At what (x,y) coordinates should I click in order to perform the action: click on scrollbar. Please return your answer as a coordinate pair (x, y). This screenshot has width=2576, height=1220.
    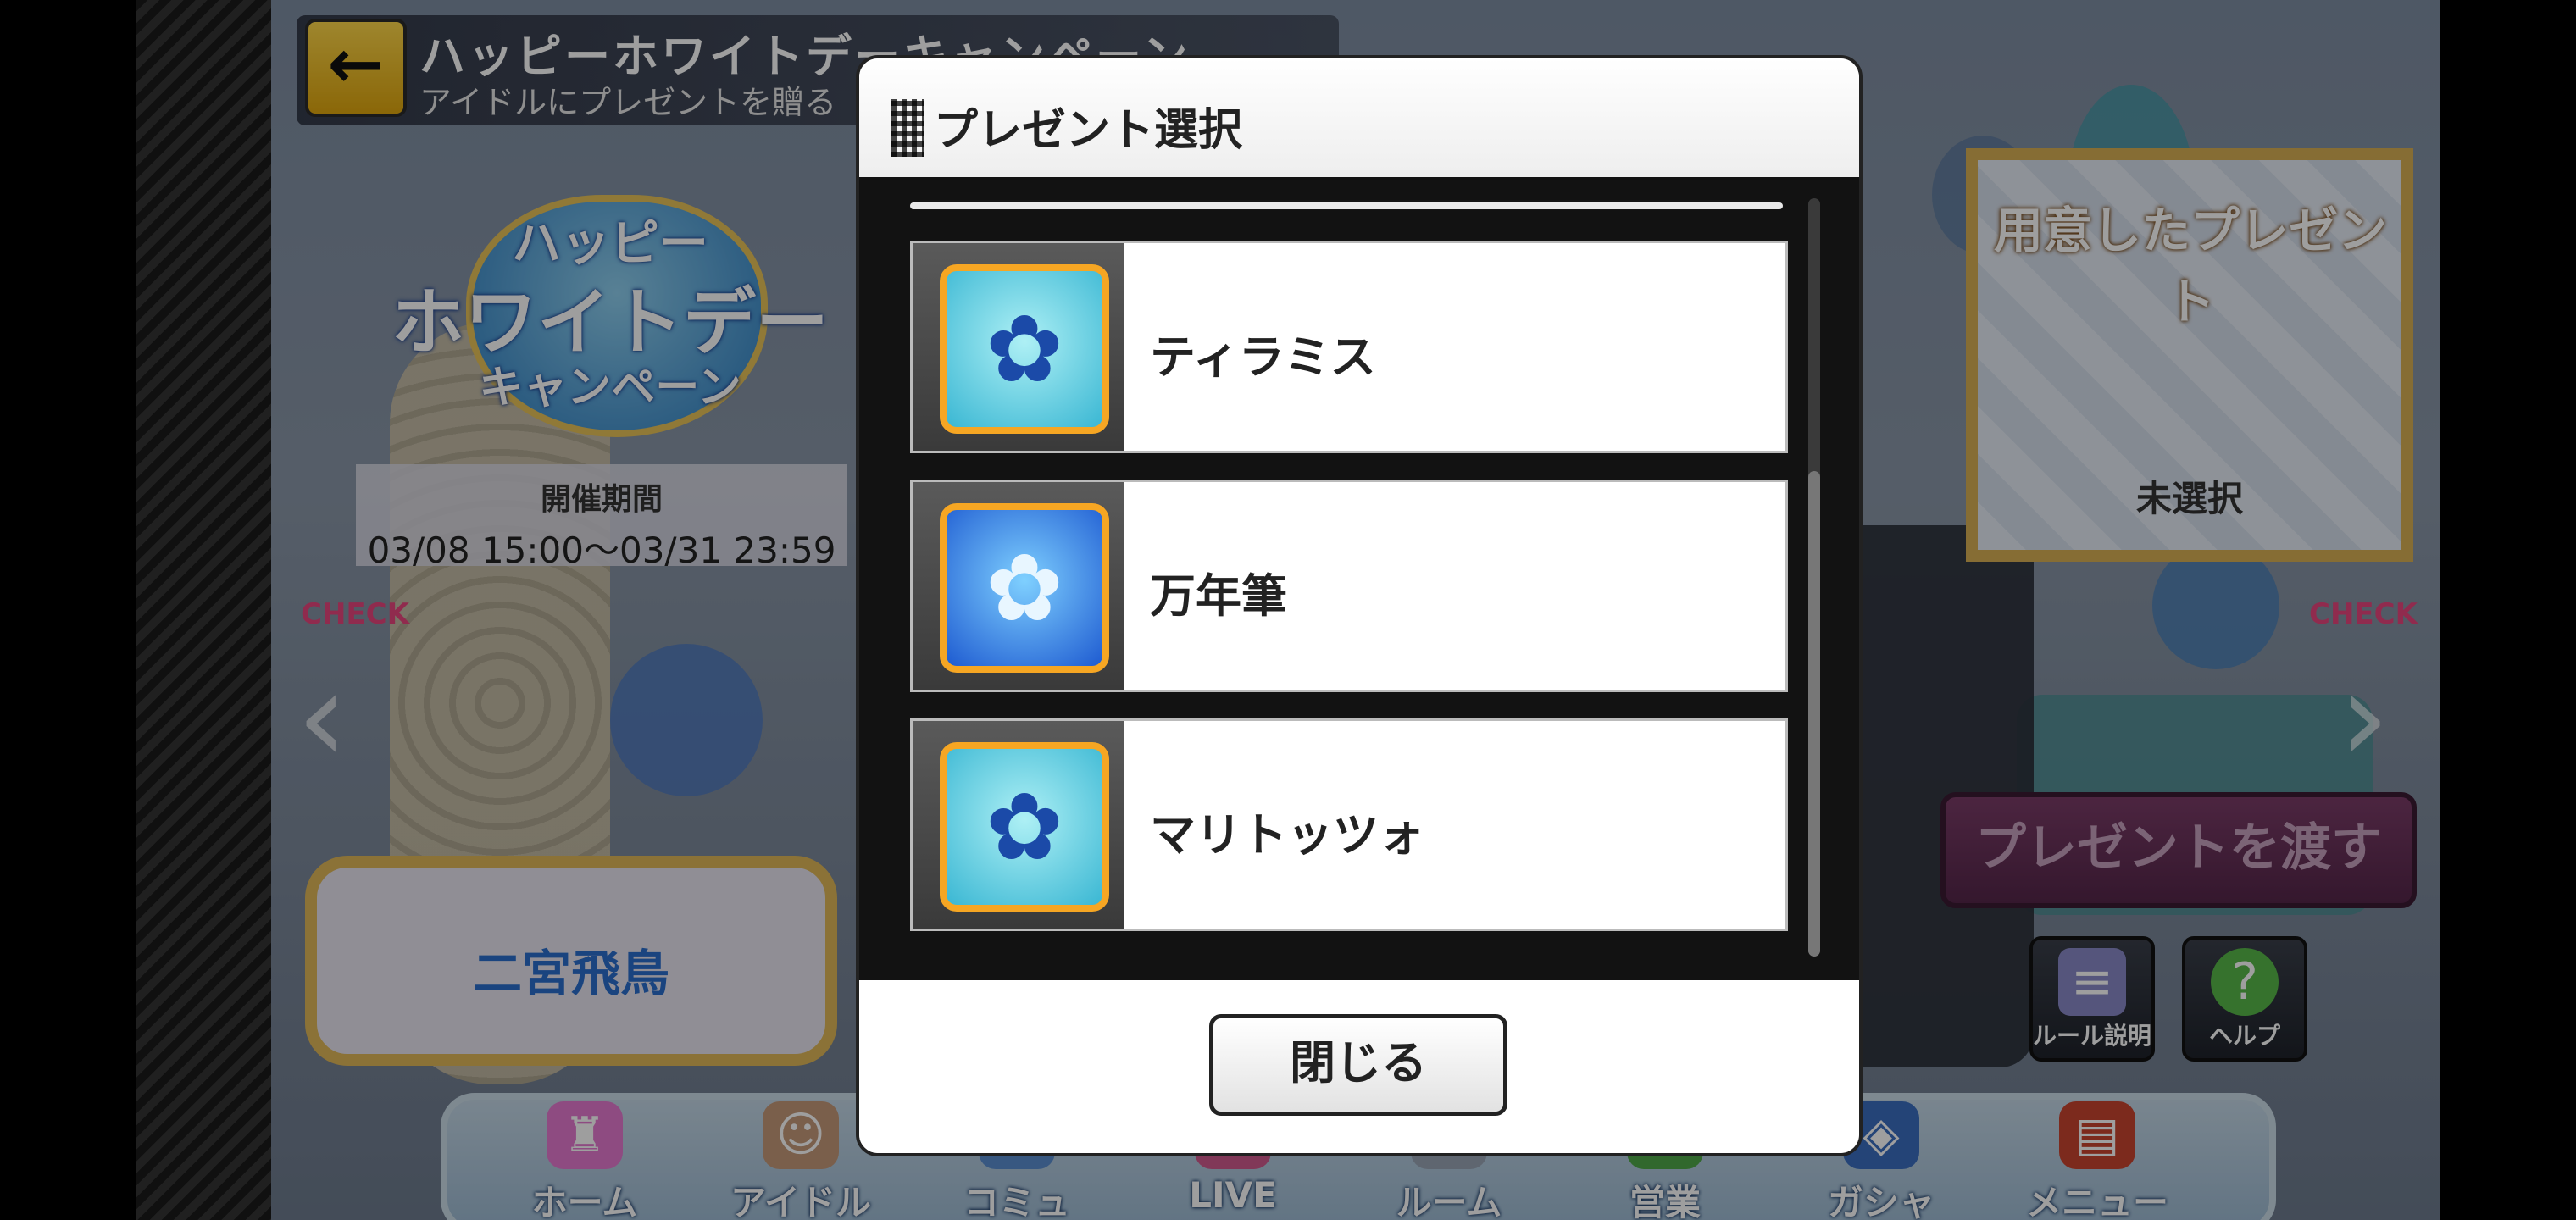
    Looking at the image, I should click on (1814, 577).